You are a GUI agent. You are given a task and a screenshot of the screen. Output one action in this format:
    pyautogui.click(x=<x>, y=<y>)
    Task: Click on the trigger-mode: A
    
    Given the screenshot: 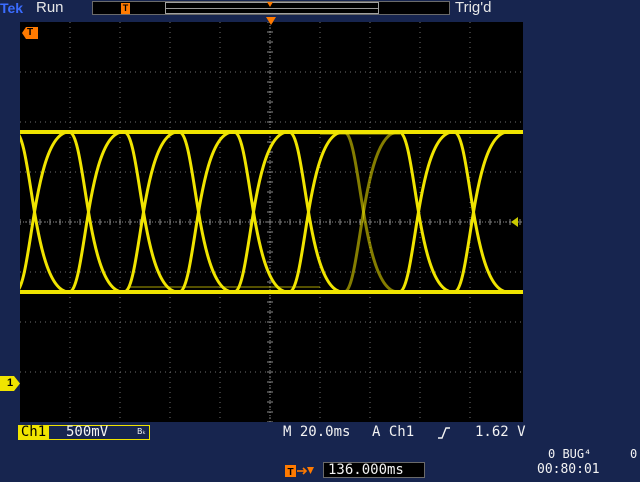 What is the action you would take?
    pyautogui.click(x=376, y=432)
    